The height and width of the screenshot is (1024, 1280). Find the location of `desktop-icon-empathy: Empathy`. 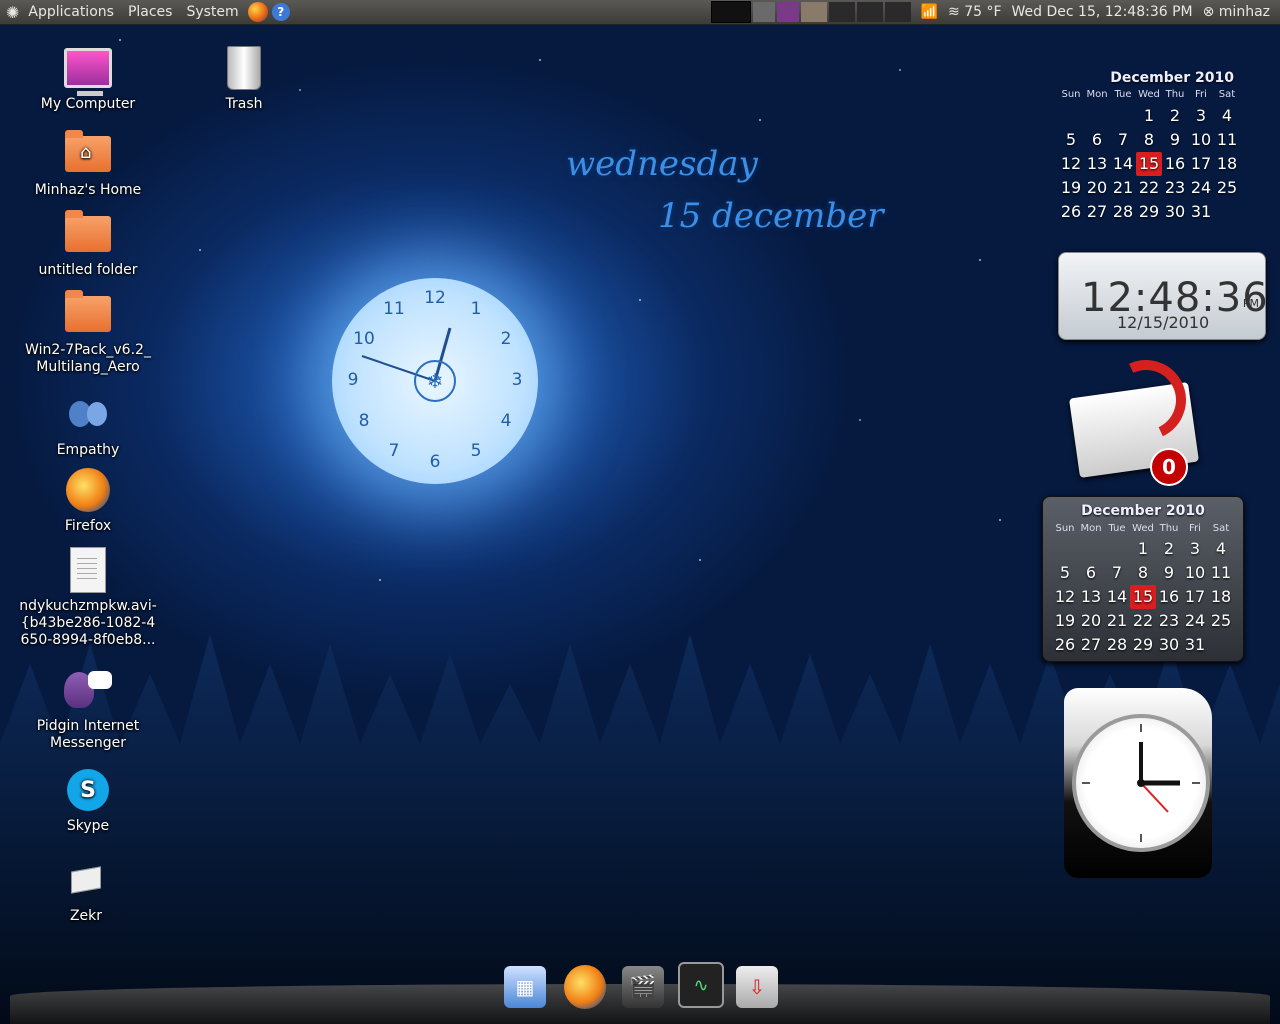

desktop-icon-empathy: Empathy is located at coordinates (88, 424).